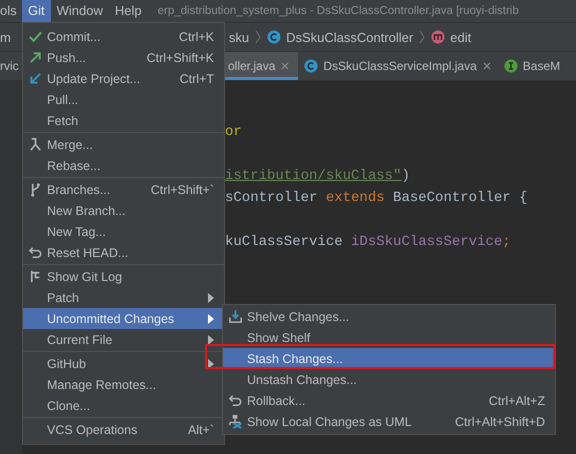 The width and height of the screenshot is (576, 454). What do you see at coordinates (389, 400) in the screenshot?
I see `menu-item: Rollback... Ctrl+Alt+Z` at bounding box center [389, 400].